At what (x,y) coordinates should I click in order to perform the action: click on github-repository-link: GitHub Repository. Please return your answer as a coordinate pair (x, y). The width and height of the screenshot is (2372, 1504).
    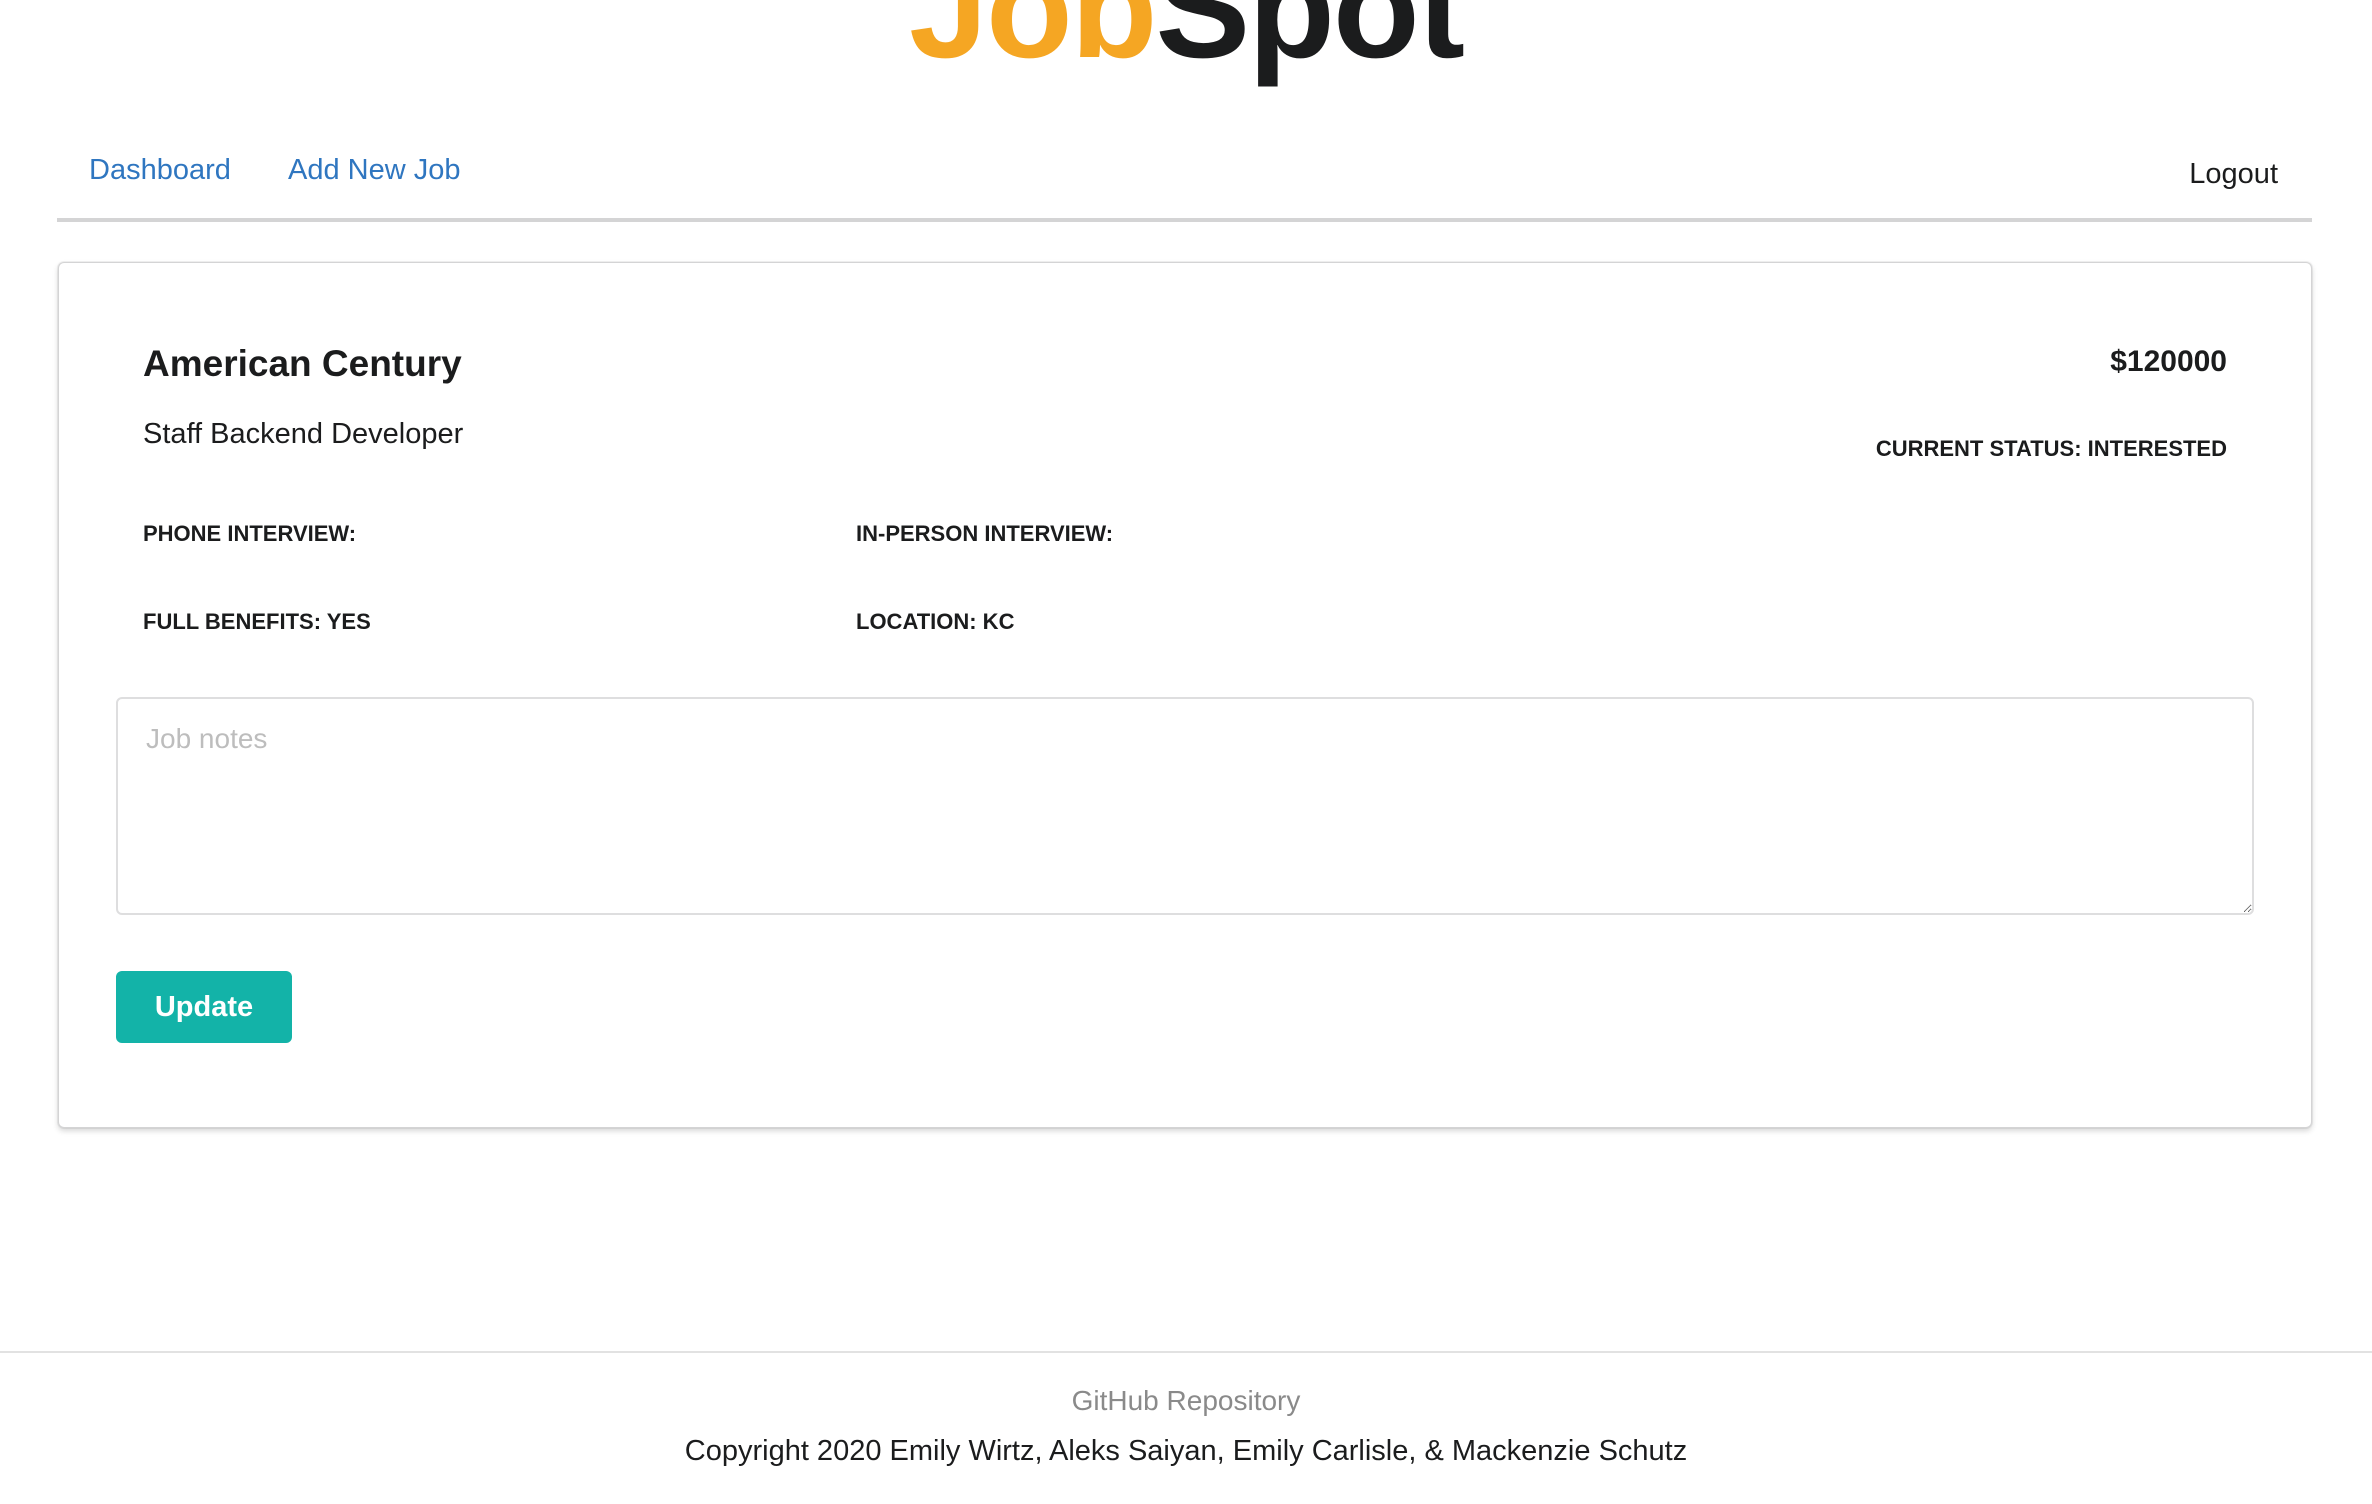
    Looking at the image, I should click on (1186, 1401).